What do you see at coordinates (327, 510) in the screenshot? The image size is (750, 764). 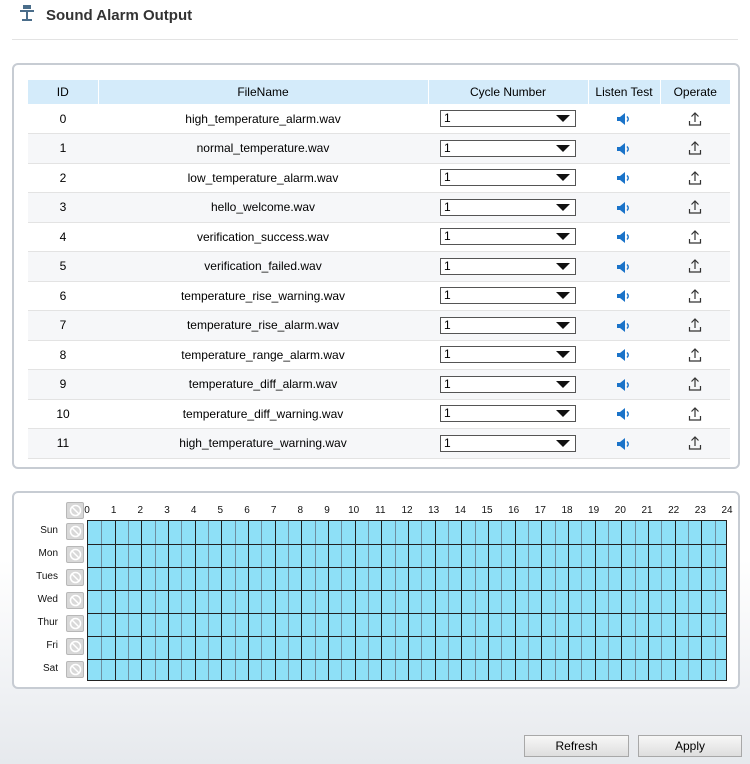 I see `hour-label: 9` at bounding box center [327, 510].